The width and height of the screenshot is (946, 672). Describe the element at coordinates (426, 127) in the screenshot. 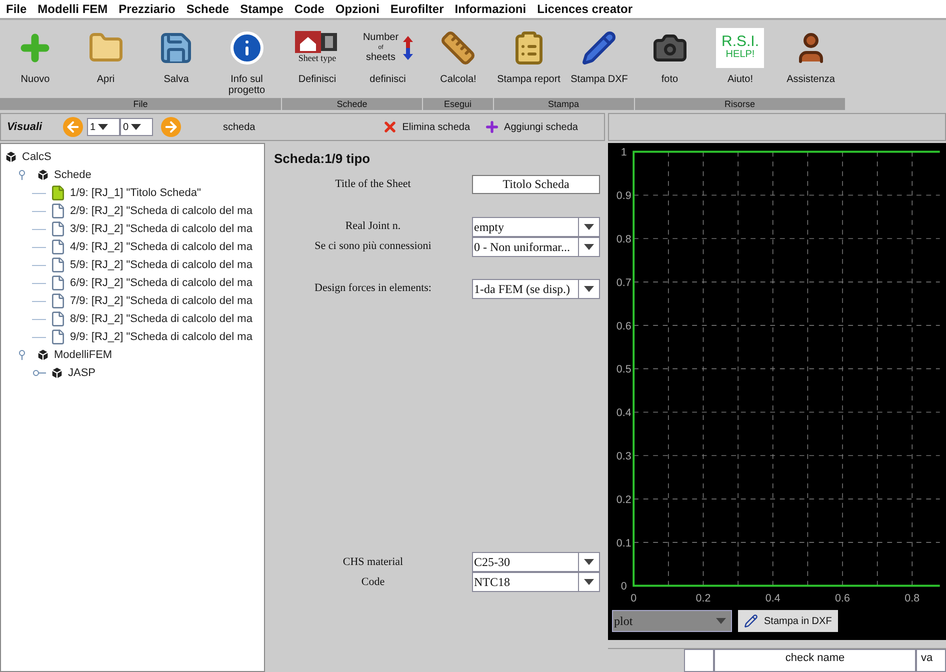

I see `delete-sheet-button: Elimina scheda` at that location.